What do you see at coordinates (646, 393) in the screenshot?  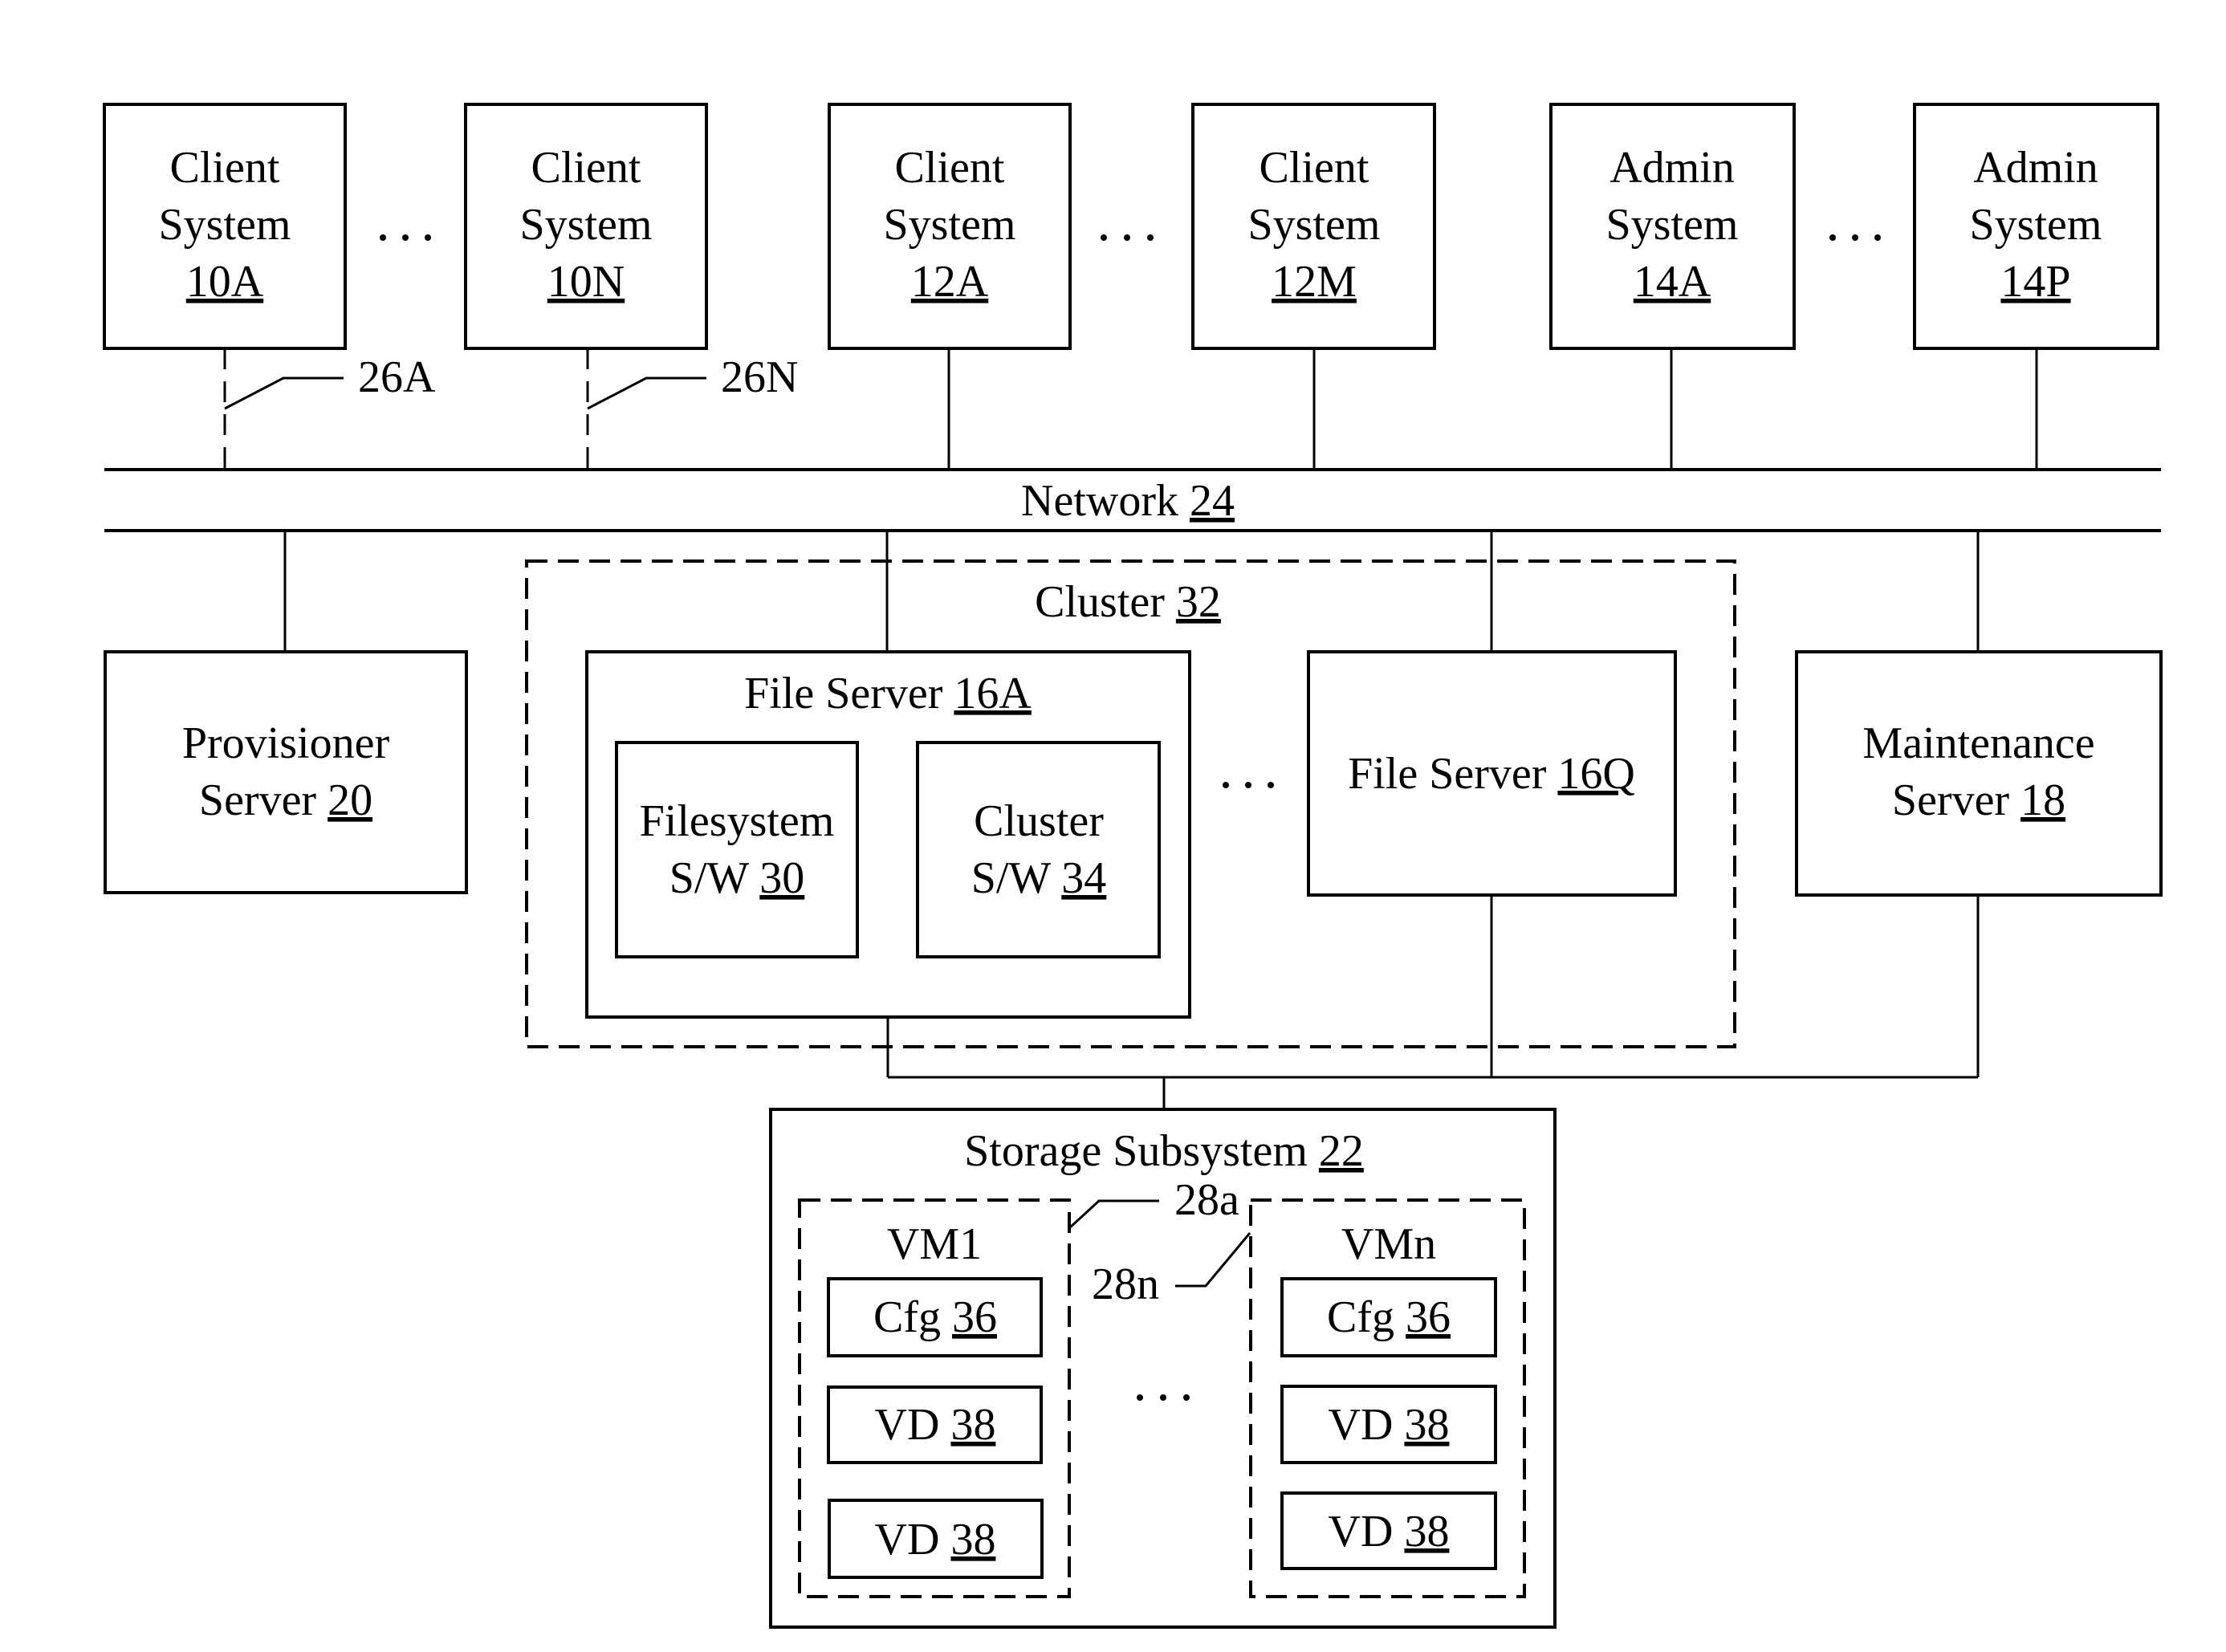 I see `callout-leader-26n` at bounding box center [646, 393].